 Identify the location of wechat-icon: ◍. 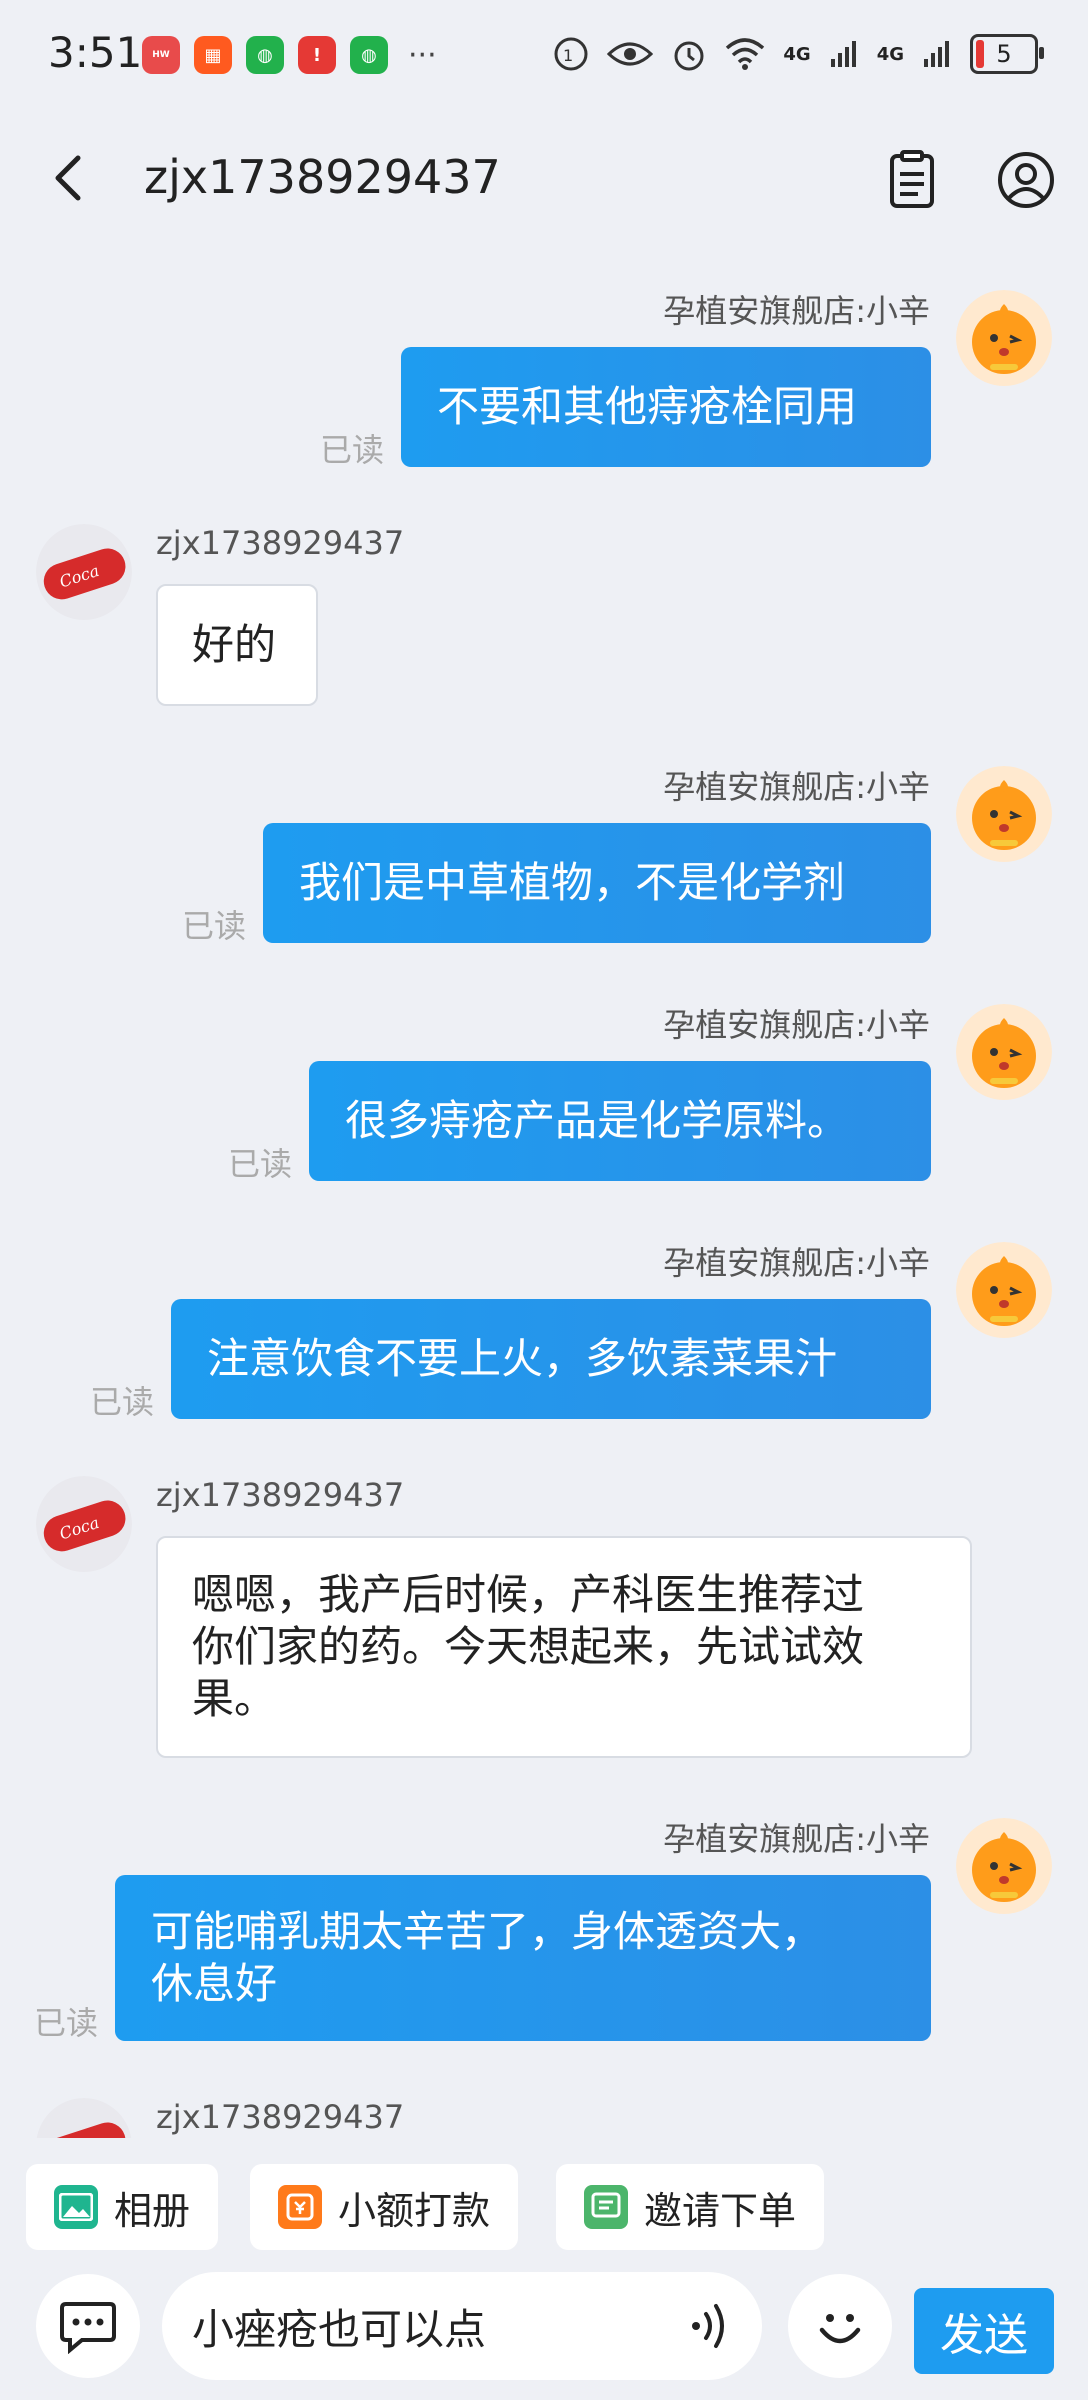
(265, 55).